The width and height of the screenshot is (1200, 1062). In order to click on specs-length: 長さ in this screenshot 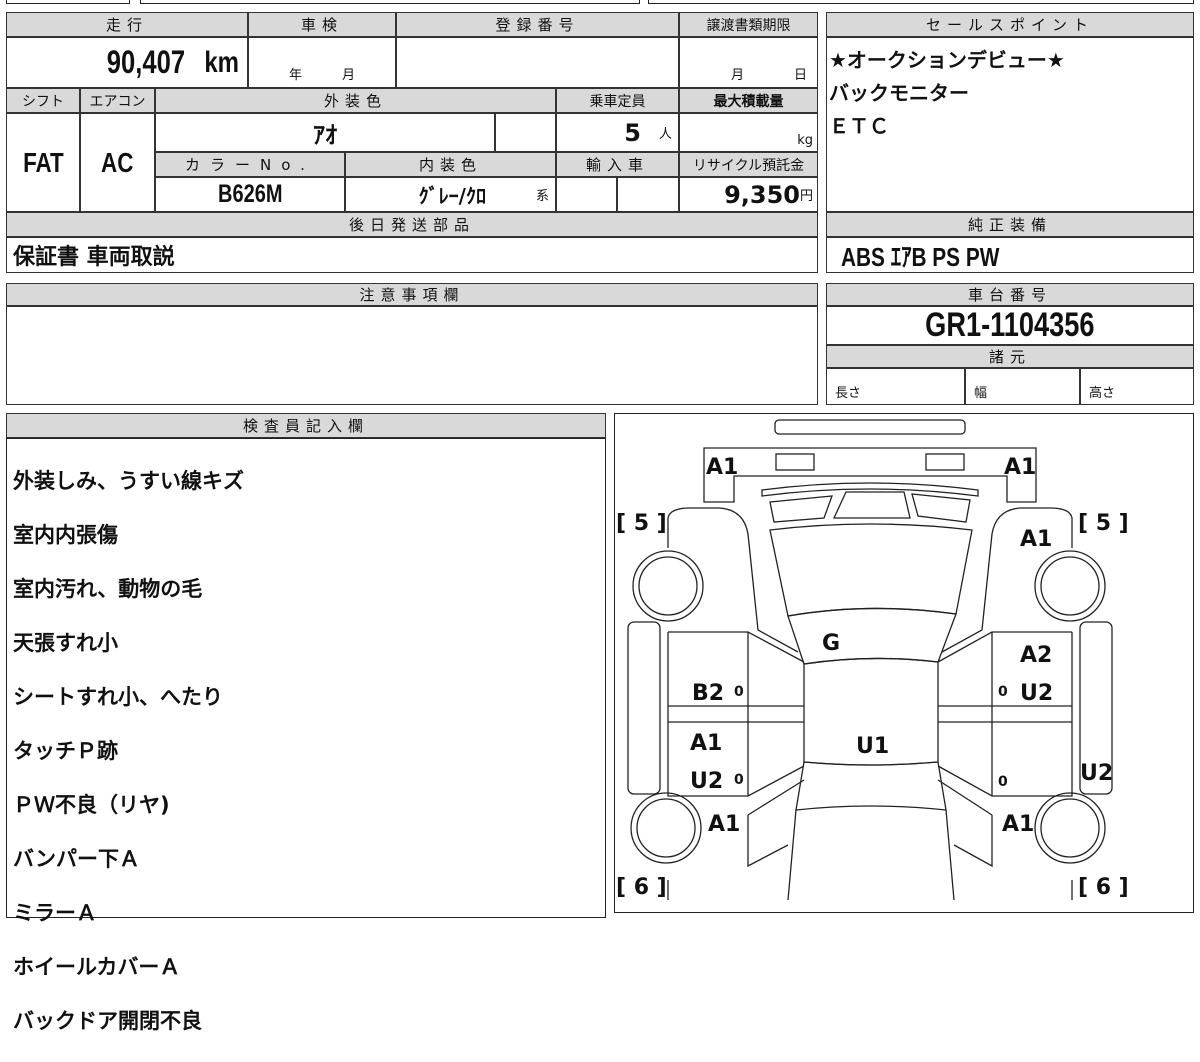, I will do `click(895, 386)`.